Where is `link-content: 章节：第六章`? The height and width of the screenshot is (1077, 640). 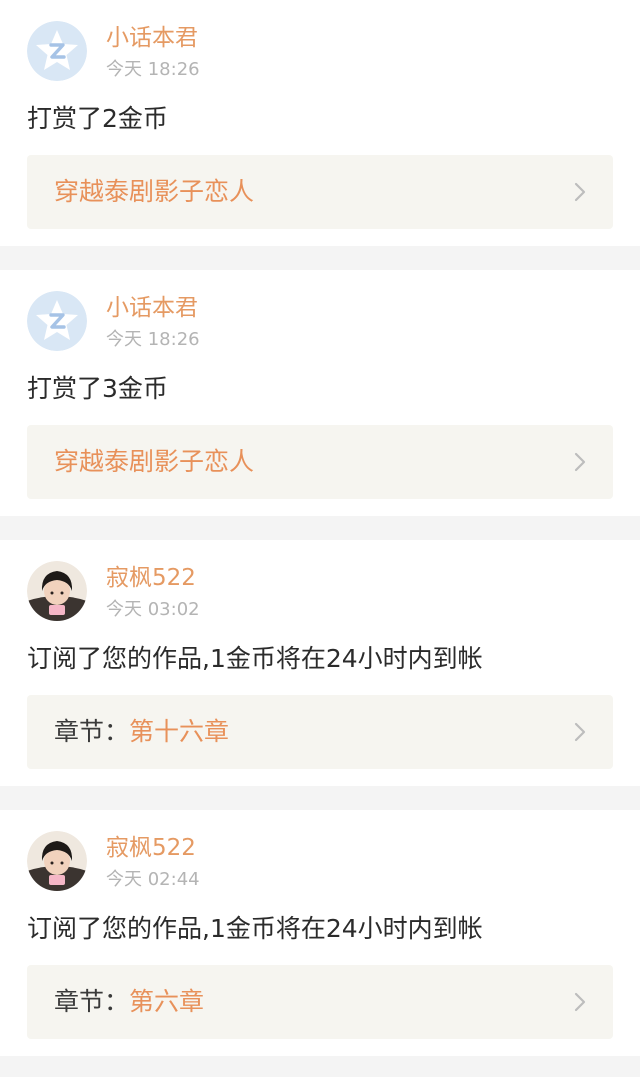
link-content: 章节：第六章 is located at coordinates (129, 1002).